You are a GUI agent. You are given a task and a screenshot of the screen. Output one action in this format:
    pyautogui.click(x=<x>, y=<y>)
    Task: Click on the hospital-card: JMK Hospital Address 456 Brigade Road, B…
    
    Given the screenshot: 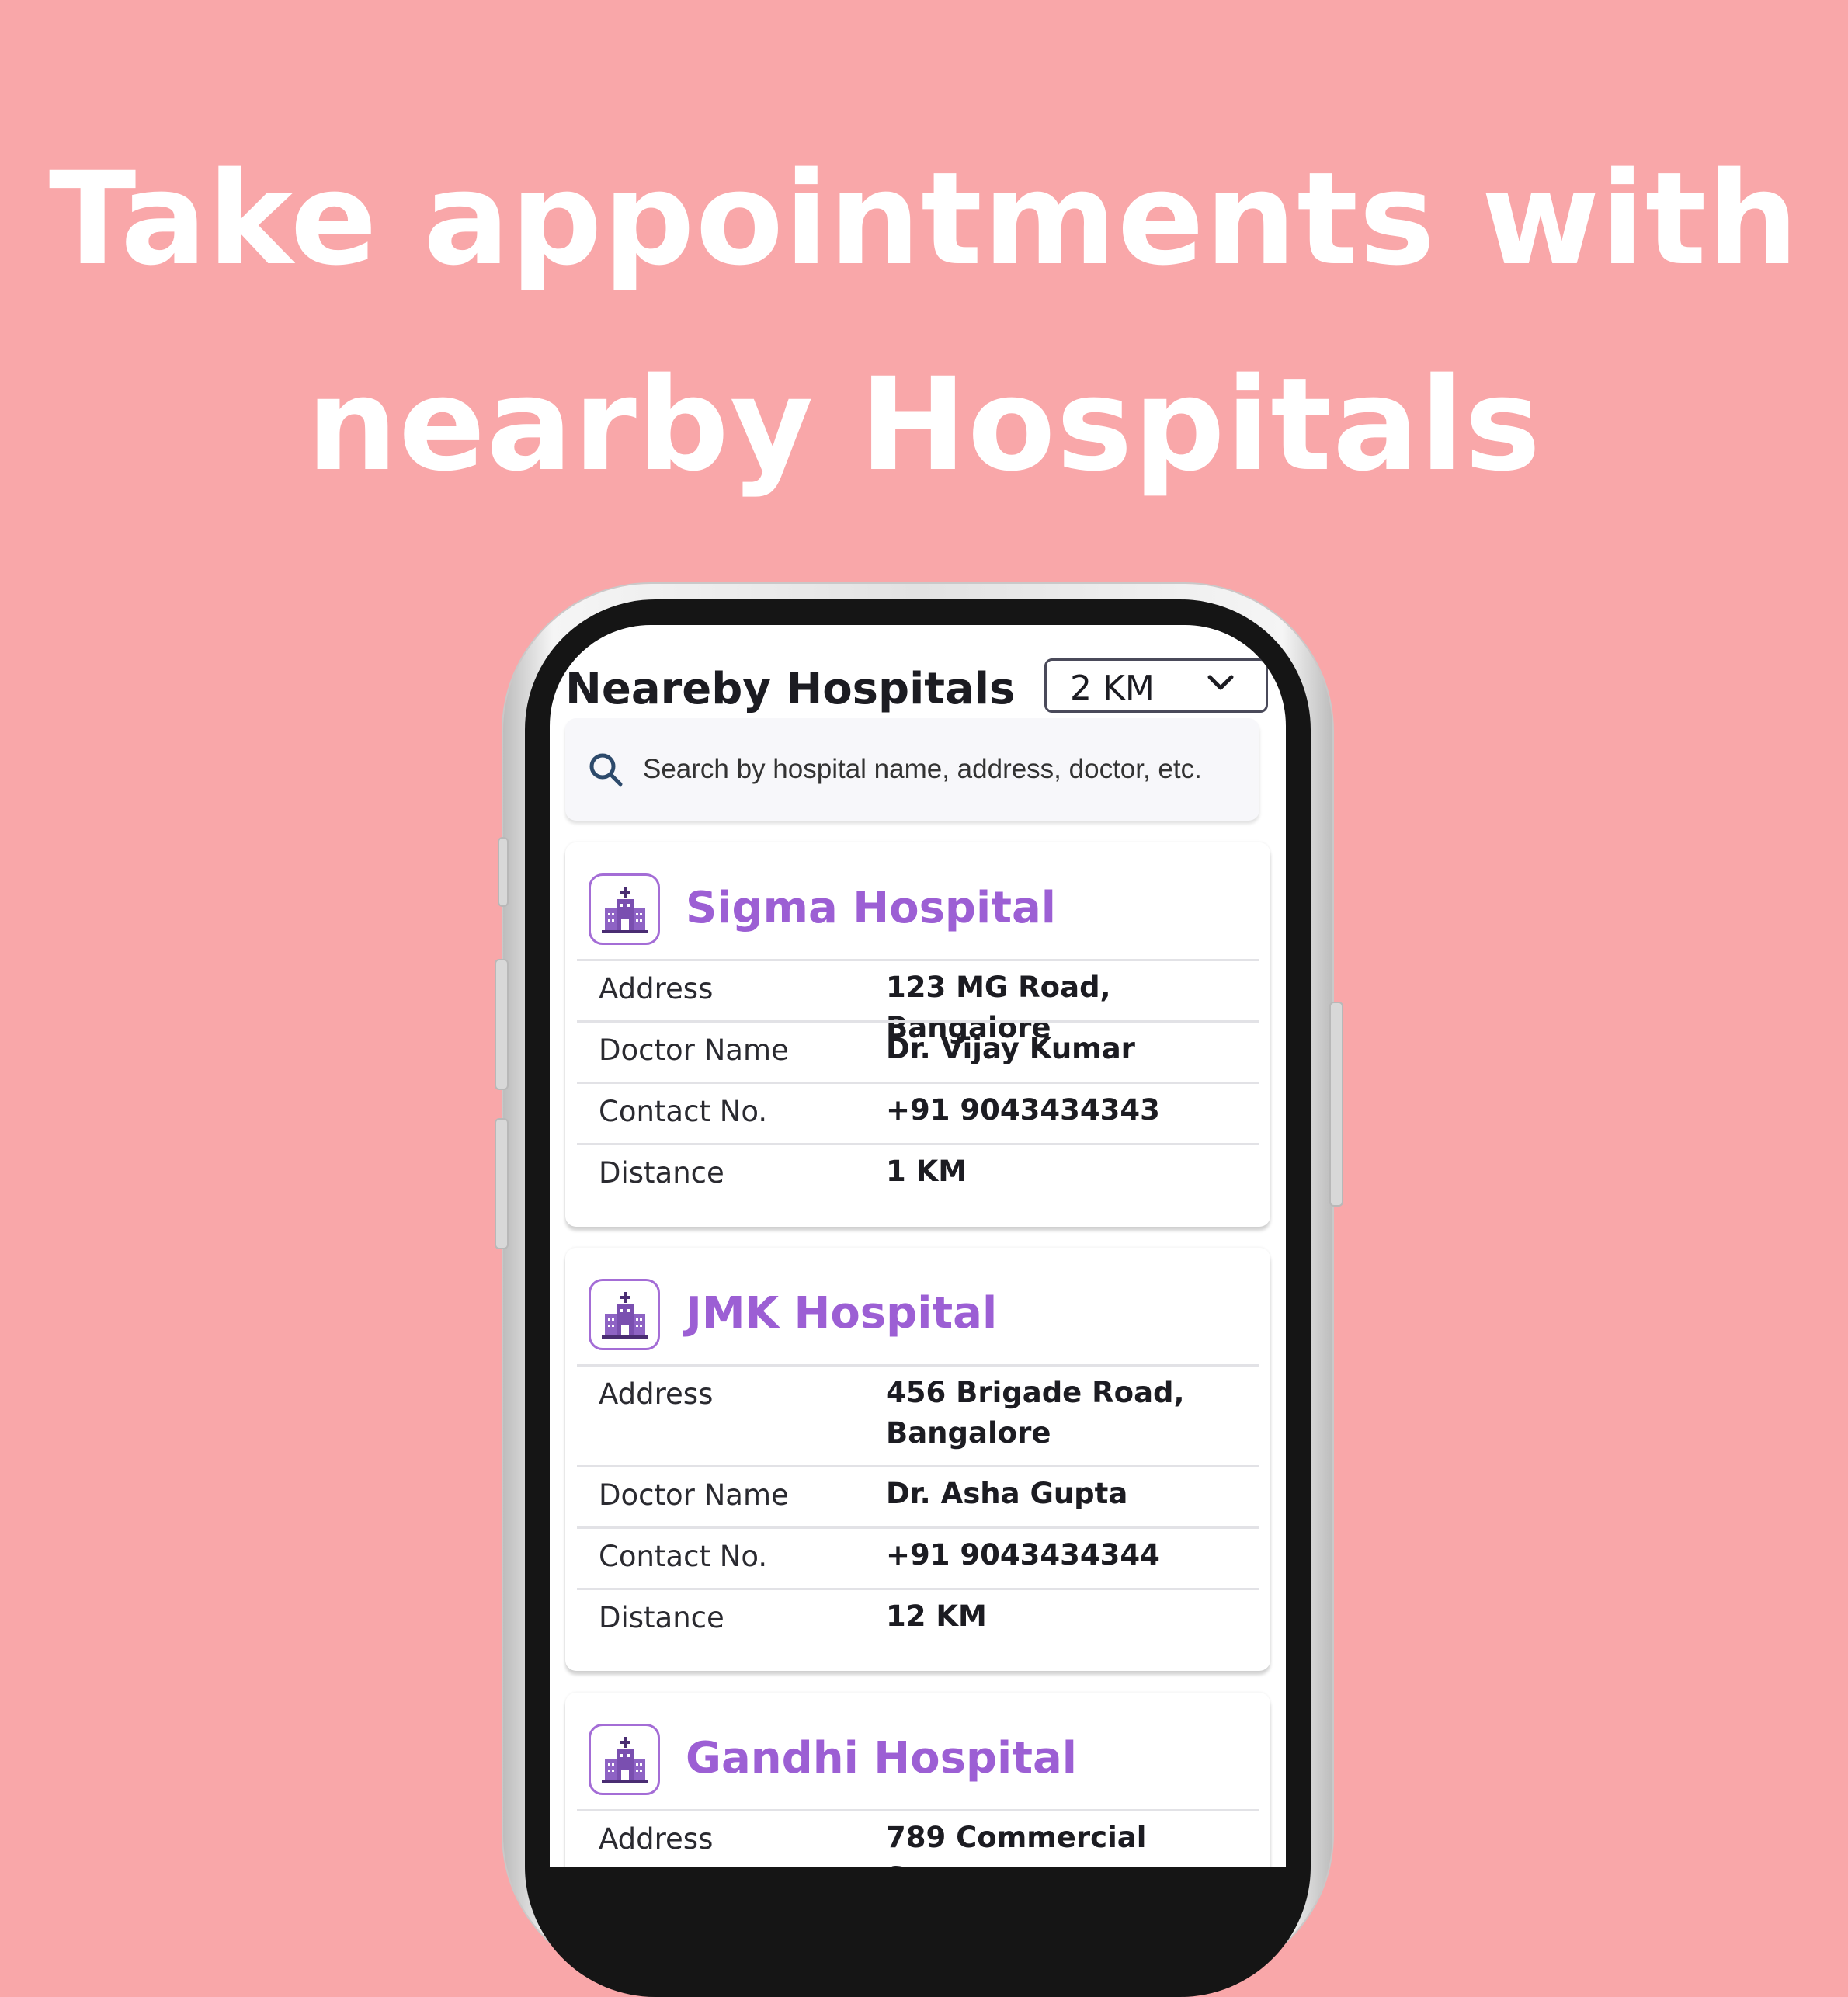 What is the action you would take?
    pyautogui.click(x=917, y=1460)
    